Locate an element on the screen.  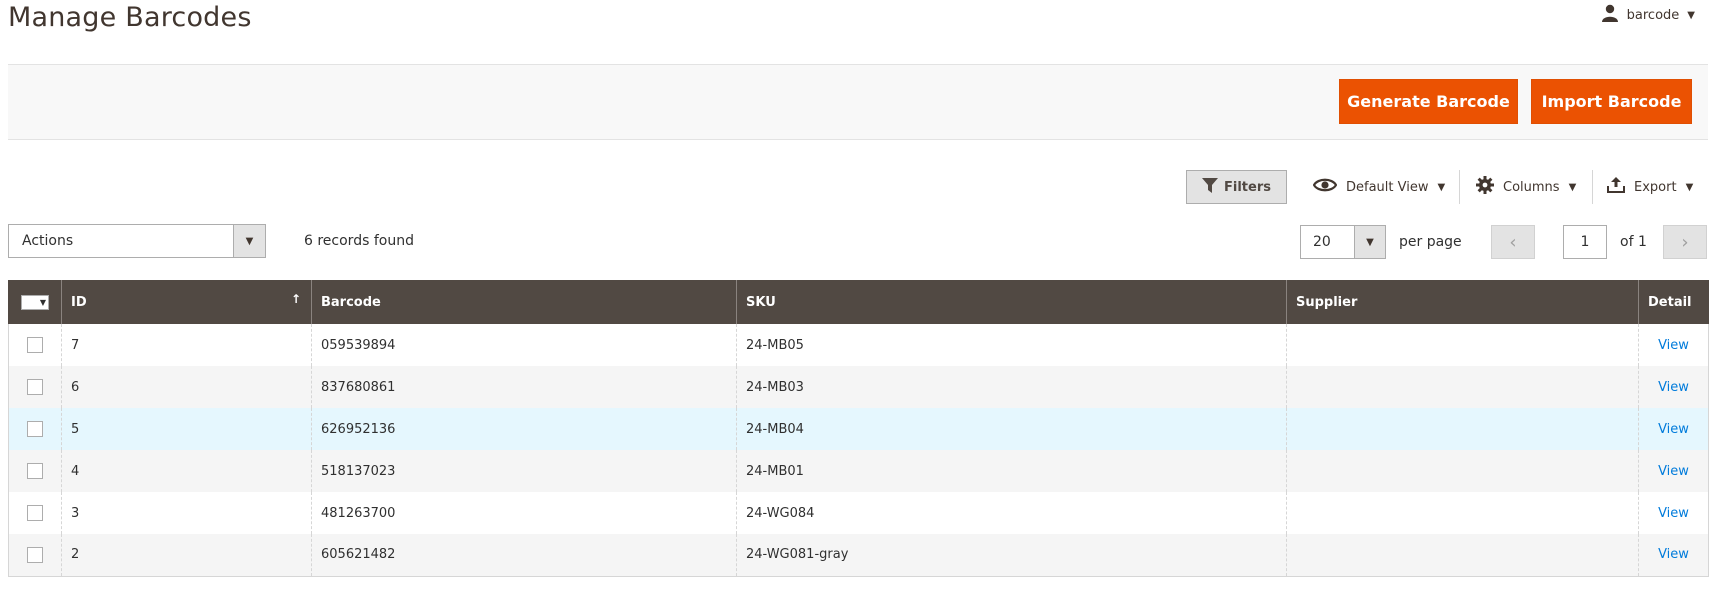
records-count: 6 records found is located at coordinates (359, 241).